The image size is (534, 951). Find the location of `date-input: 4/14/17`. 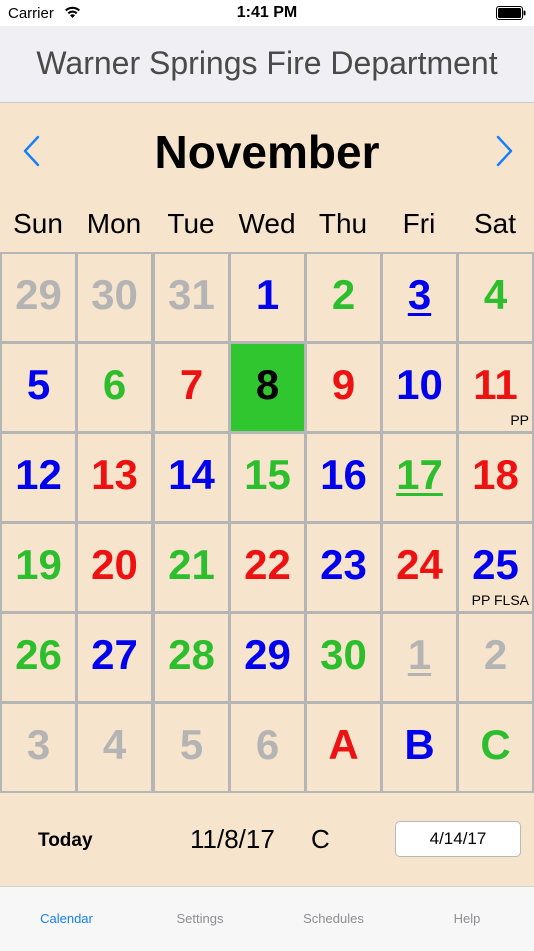

date-input: 4/14/17 is located at coordinates (458, 839).